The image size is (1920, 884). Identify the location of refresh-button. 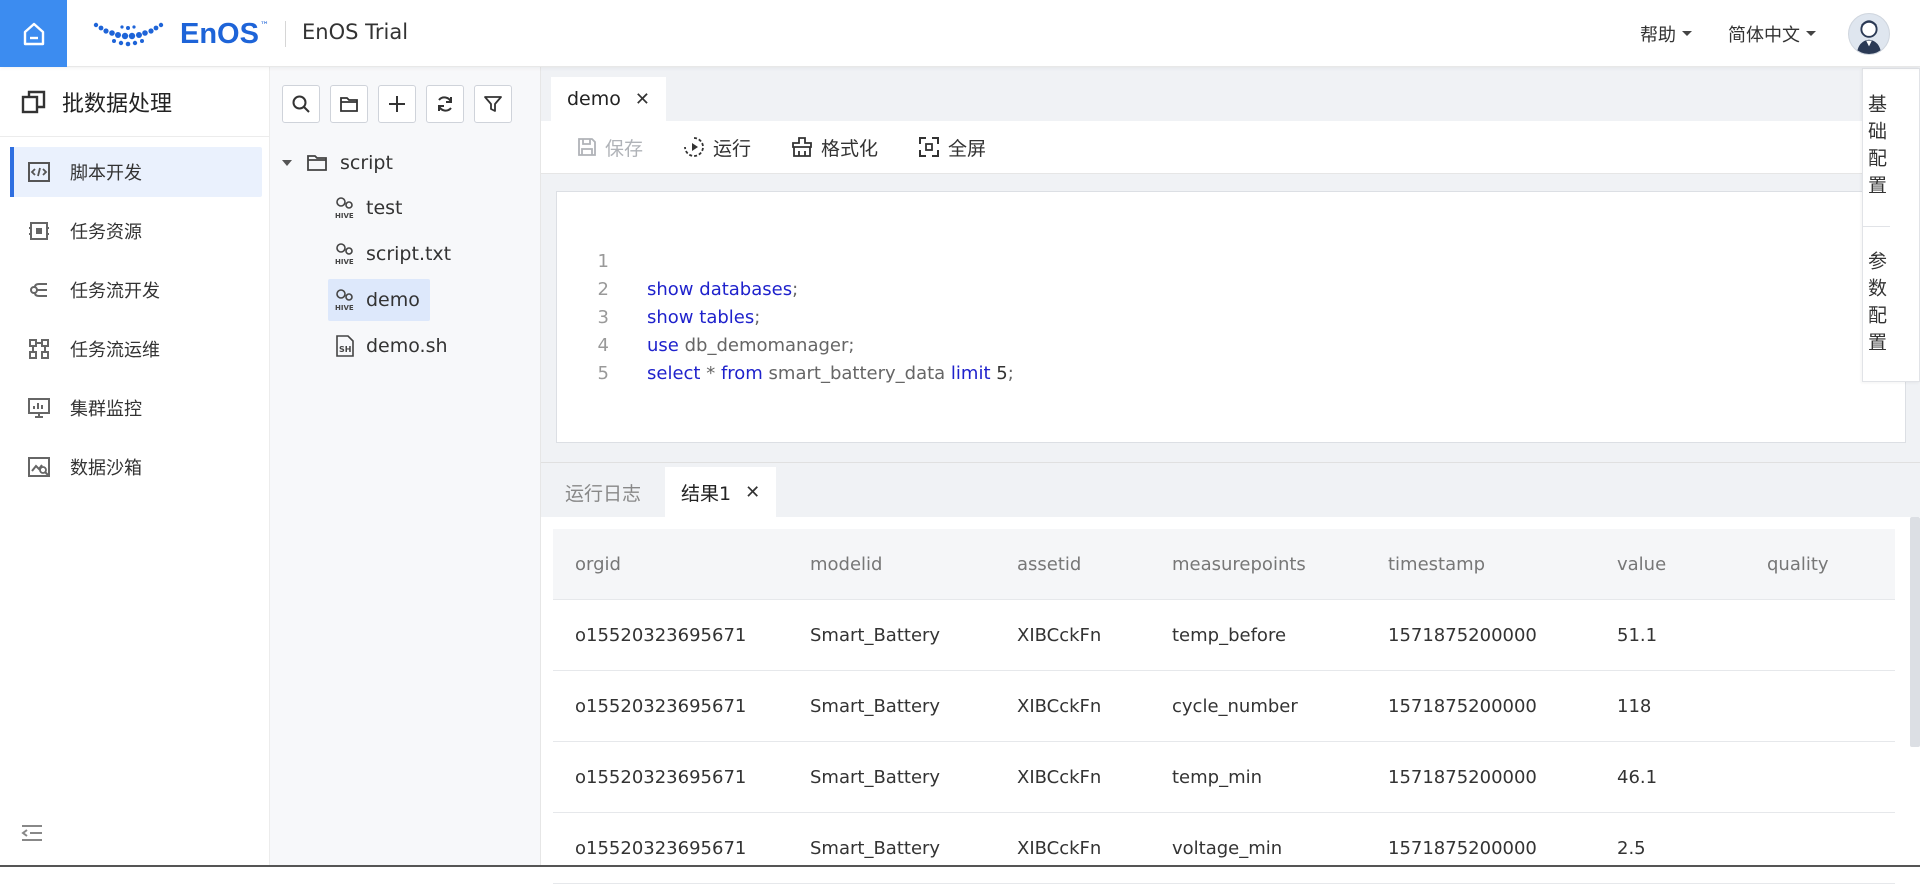
(445, 104).